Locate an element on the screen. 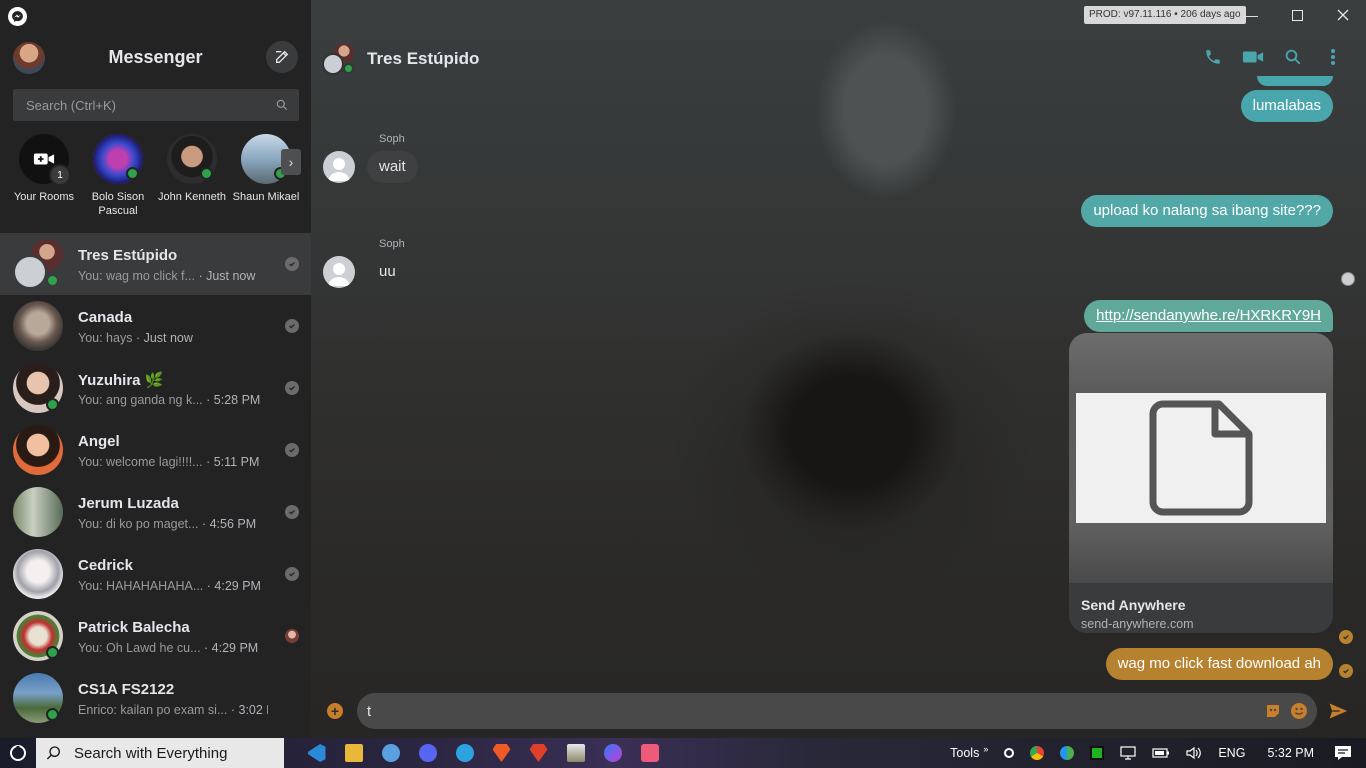 The width and height of the screenshot is (1366, 768). tray-network-drive-icon is located at coordinates (1067, 753).